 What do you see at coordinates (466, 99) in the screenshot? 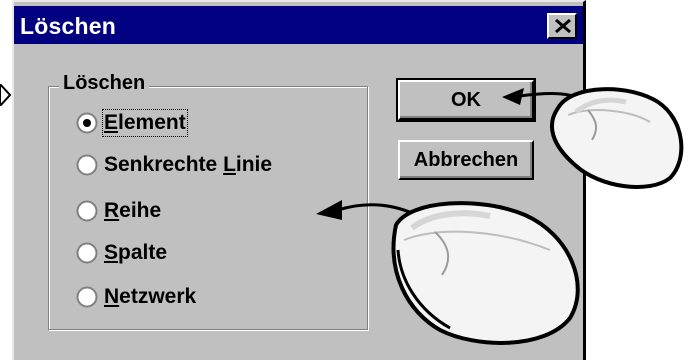
I see `ok-button-label: OK` at bounding box center [466, 99].